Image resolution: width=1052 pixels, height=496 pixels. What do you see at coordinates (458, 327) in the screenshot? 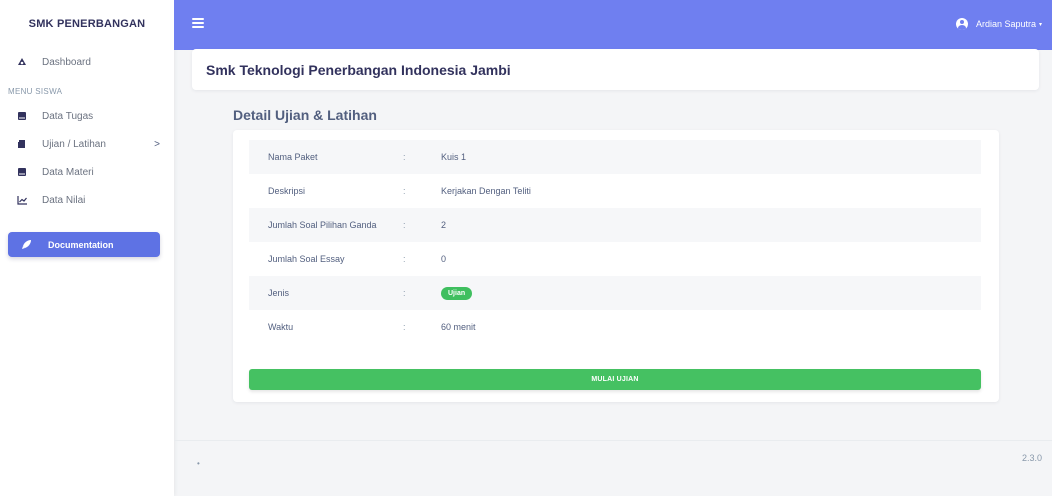
I see `detail-value: 60 menit` at bounding box center [458, 327].